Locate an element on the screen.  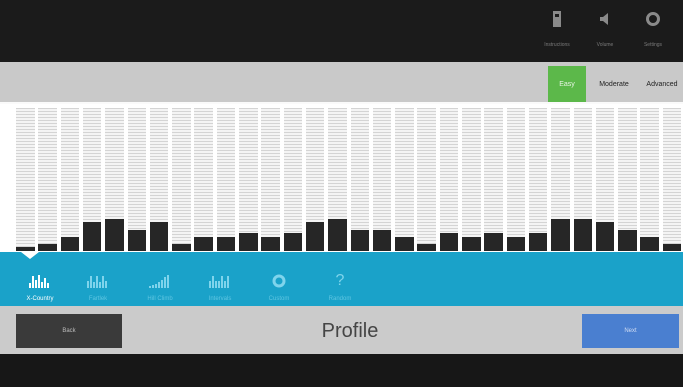
tab-custom-label: Custom is located at coordinates (279, 299).